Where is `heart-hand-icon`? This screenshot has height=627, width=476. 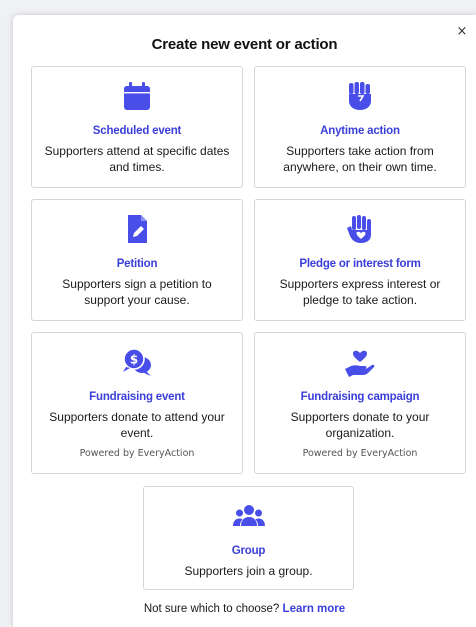
heart-hand-icon is located at coordinates (360, 362).